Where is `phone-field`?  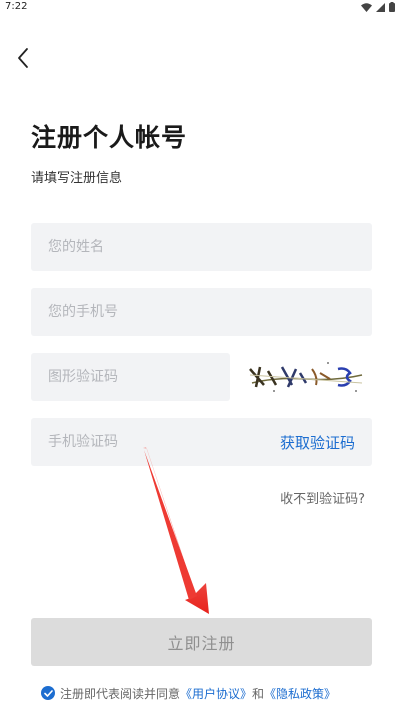
phone-field is located at coordinates (201, 312).